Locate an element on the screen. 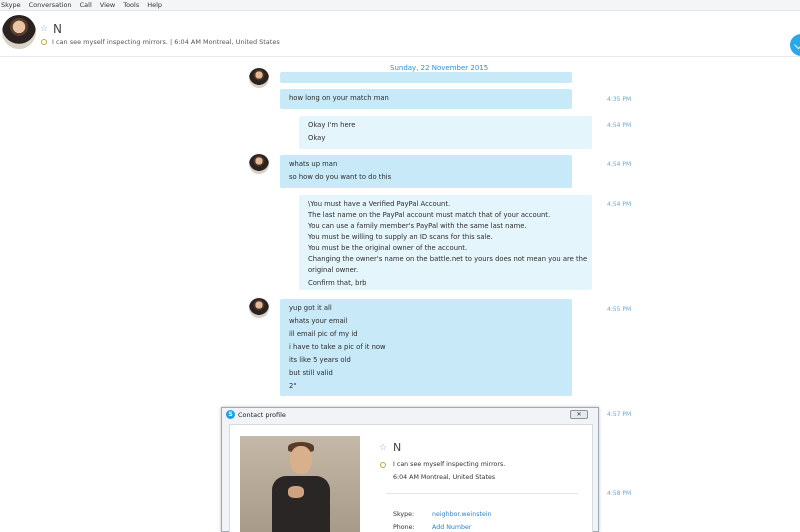 This screenshot has width=800, height=532. skype-label: Skype: is located at coordinates (404, 514).